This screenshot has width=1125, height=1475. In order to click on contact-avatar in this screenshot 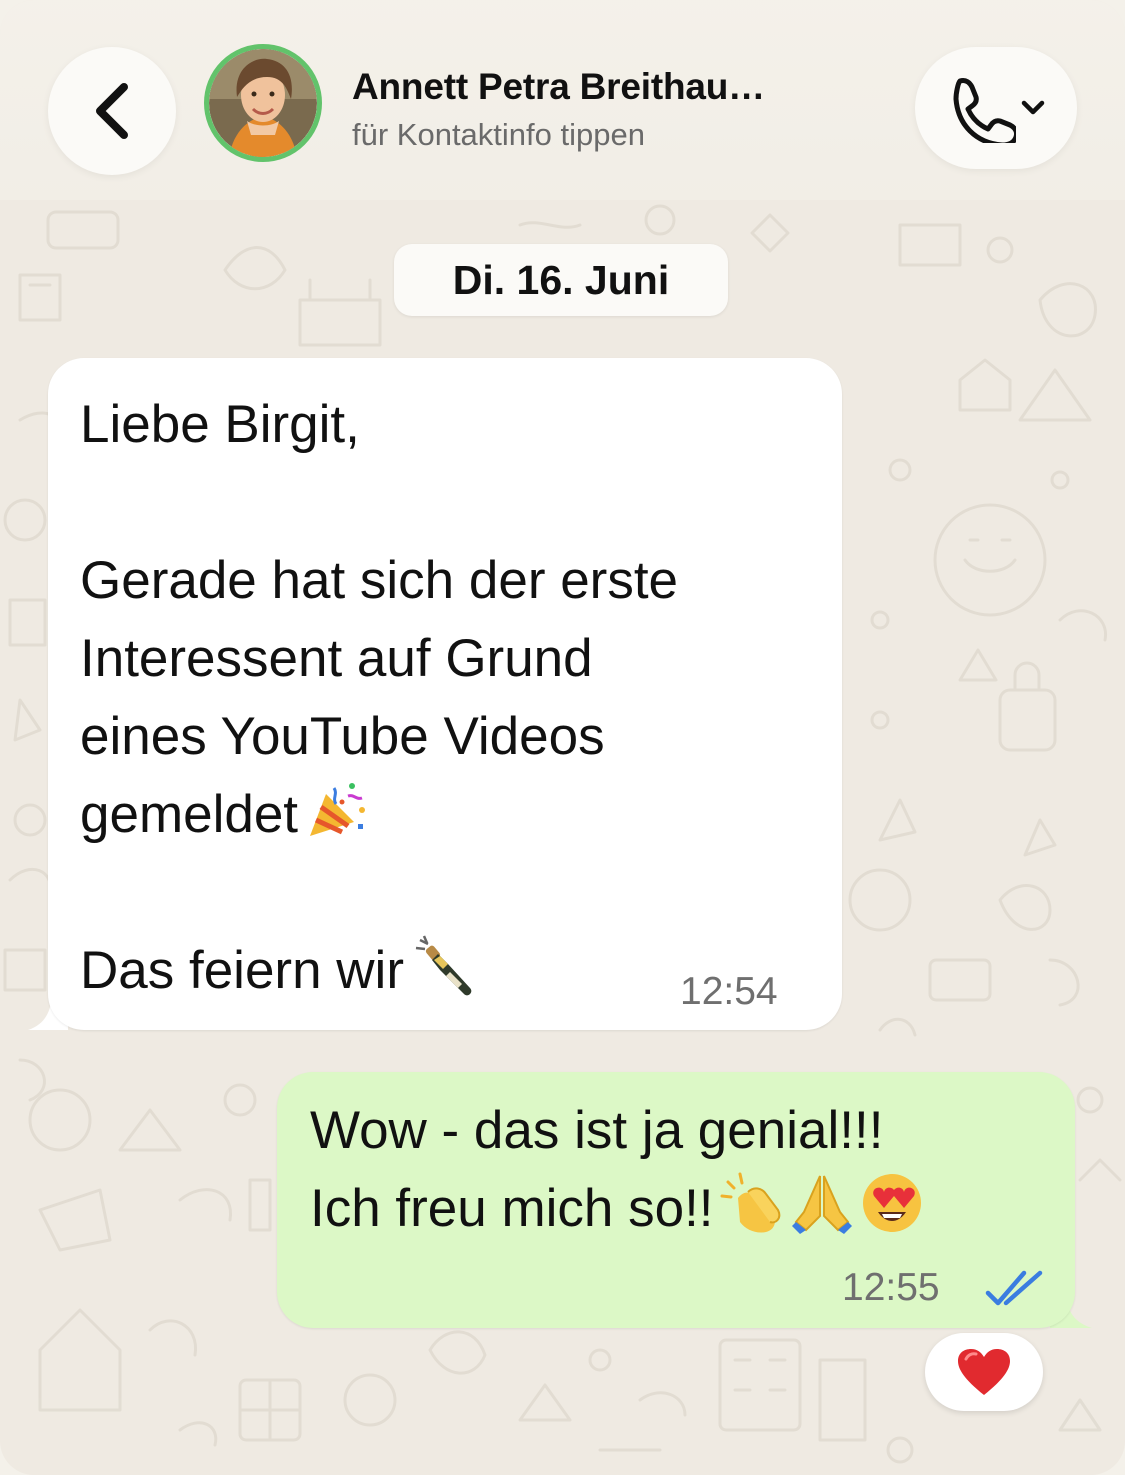, I will do `click(263, 103)`.